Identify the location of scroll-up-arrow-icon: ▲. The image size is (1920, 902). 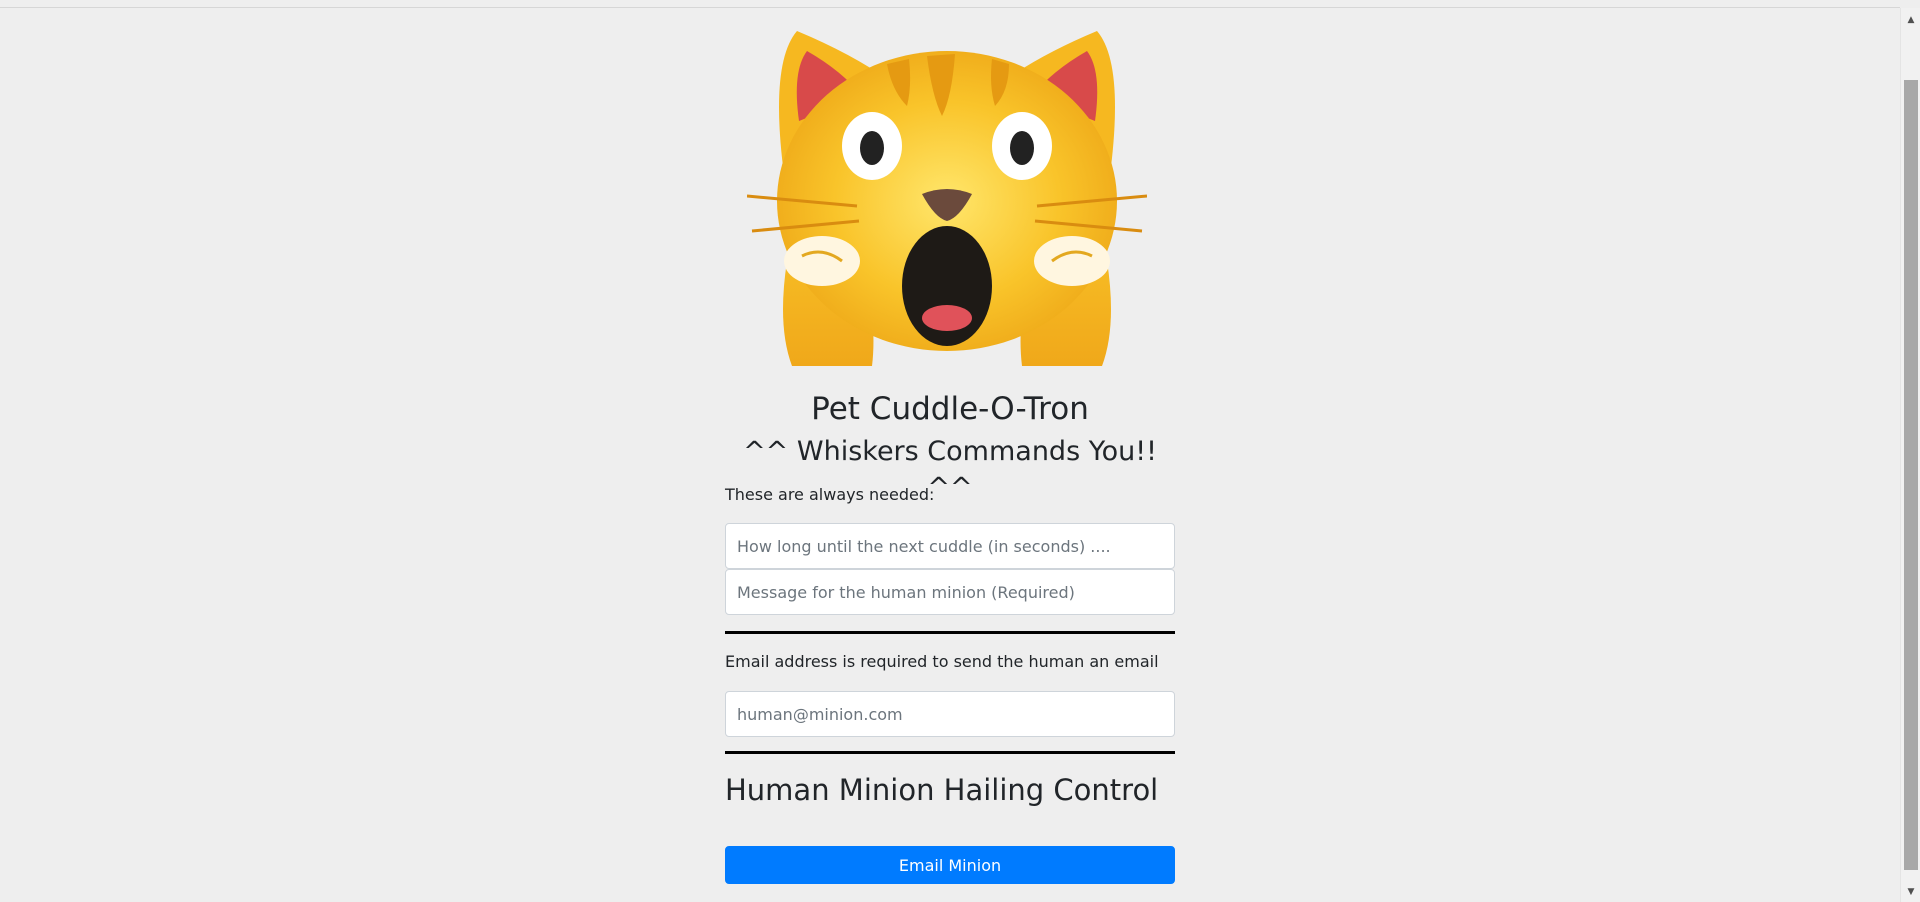
(1910, 20).